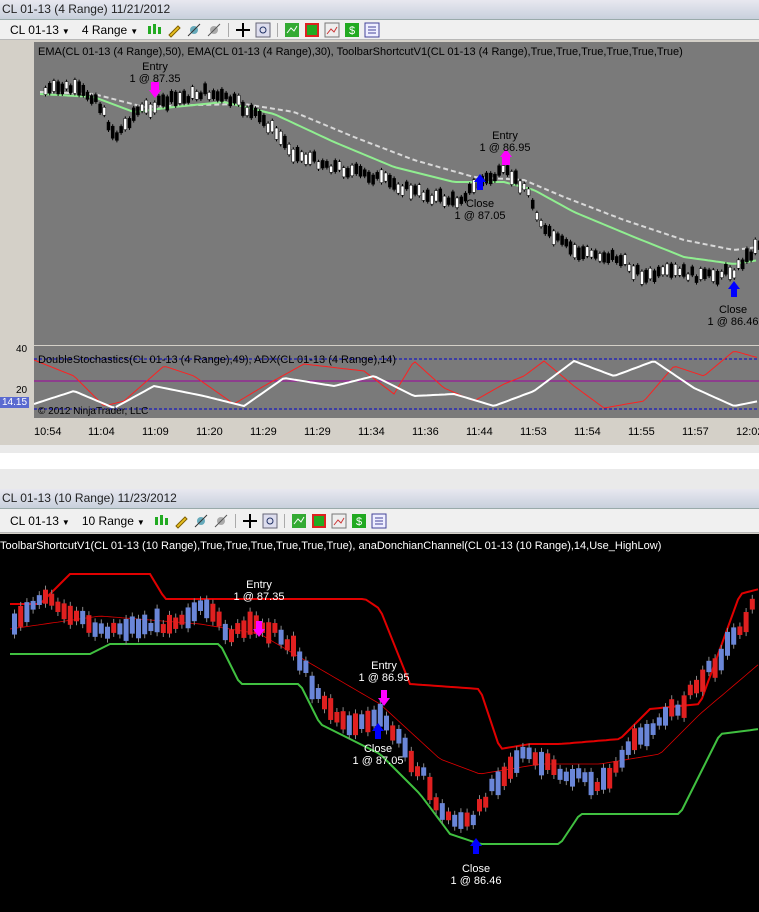 The image size is (759, 912). What do you see at coordinates (379, 461) in the screenshot?
I see `scrollbar` at bounding box center [379, 461].